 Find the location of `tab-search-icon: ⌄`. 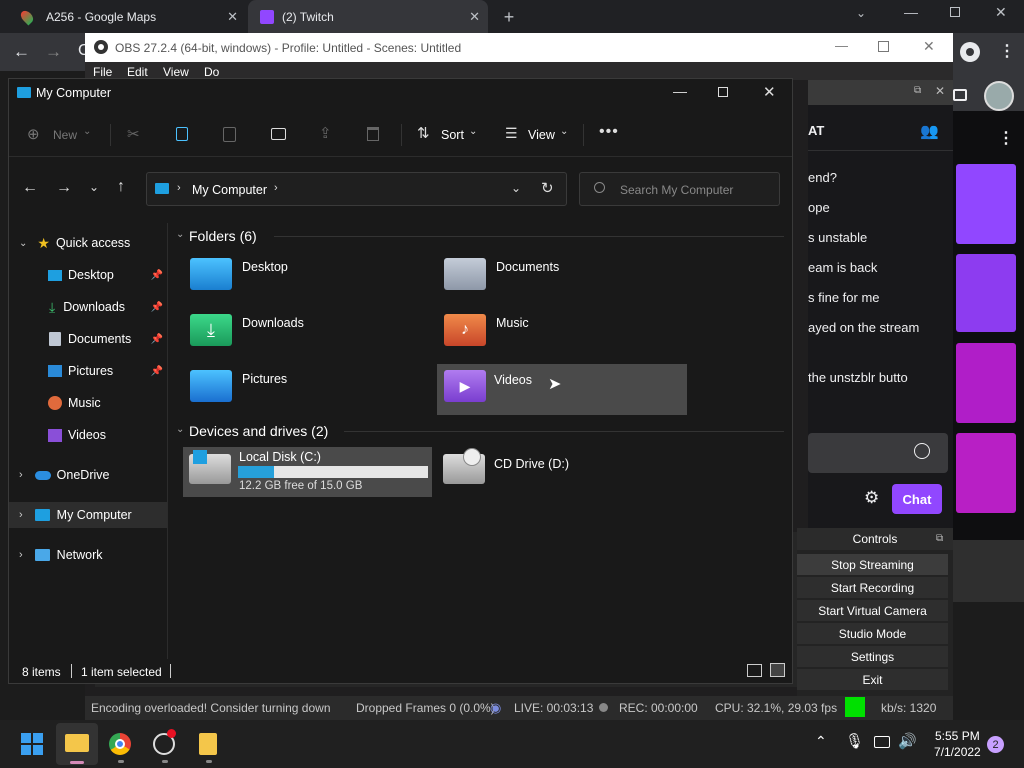

tab-search-icon: ⌄ is located at coordinates (861, 13).